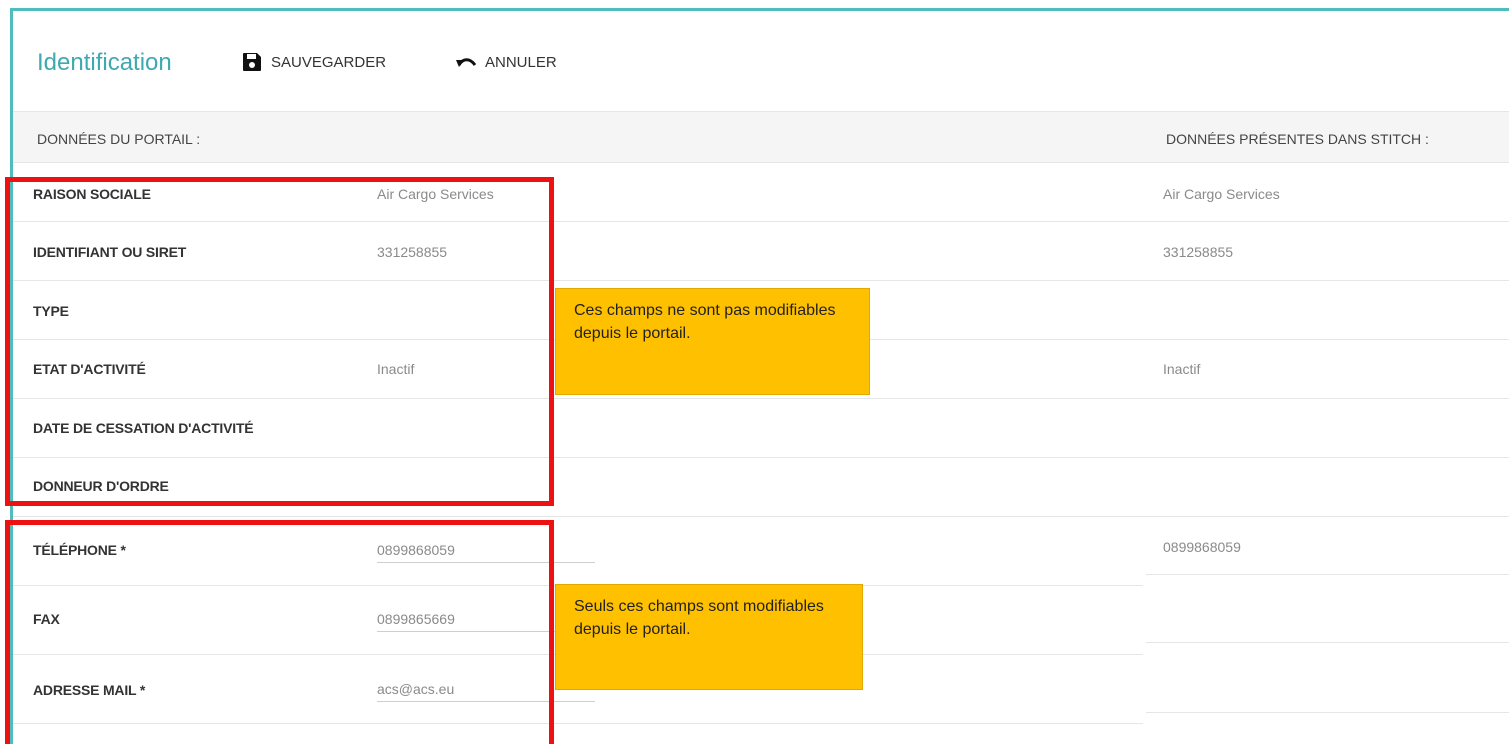 Image resolution: width=1509 pixels, height=744 pixels. What do you see at coordinates (466, 62) in the screenshot?
I see `undo-icon` at bounding box center [466, 62].